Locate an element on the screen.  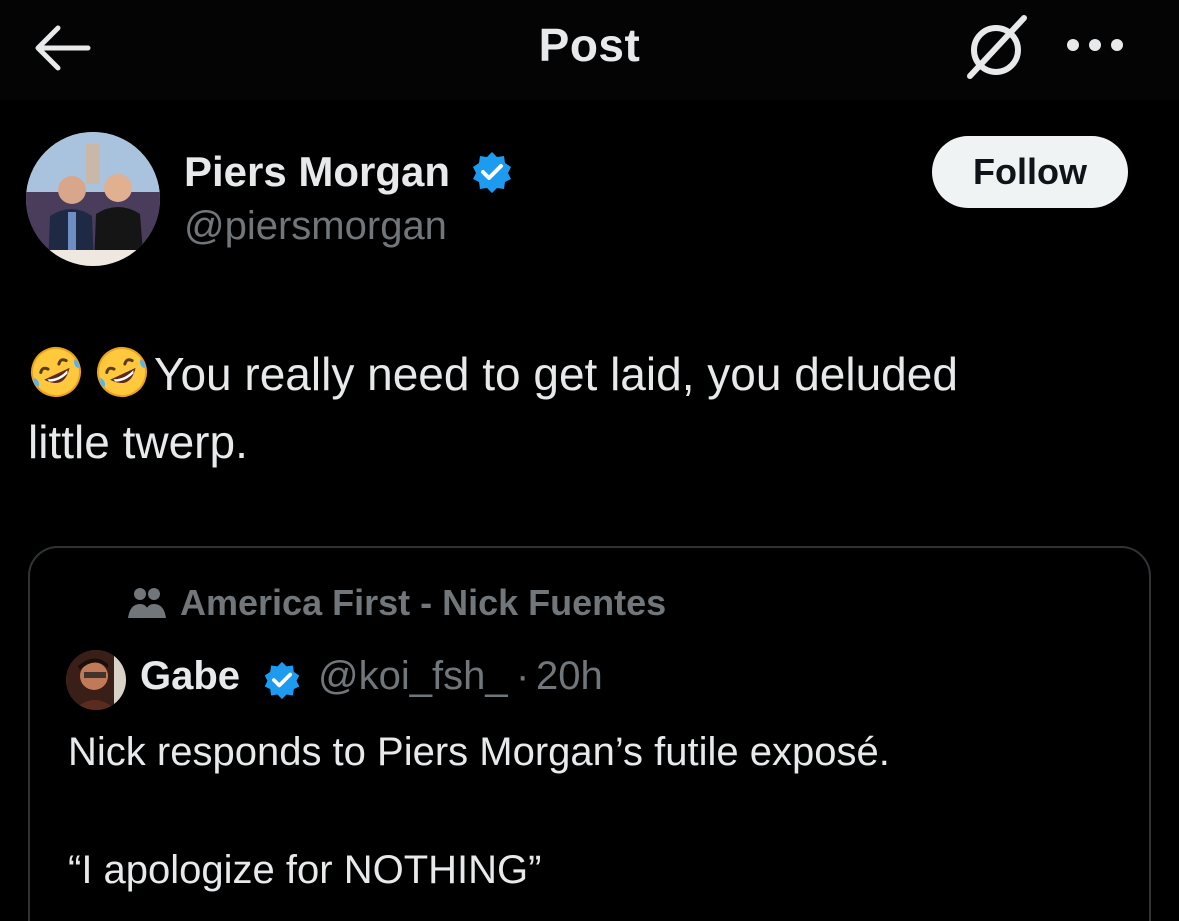
author-name: Piers Morgan is located at coordinates (317, 172).